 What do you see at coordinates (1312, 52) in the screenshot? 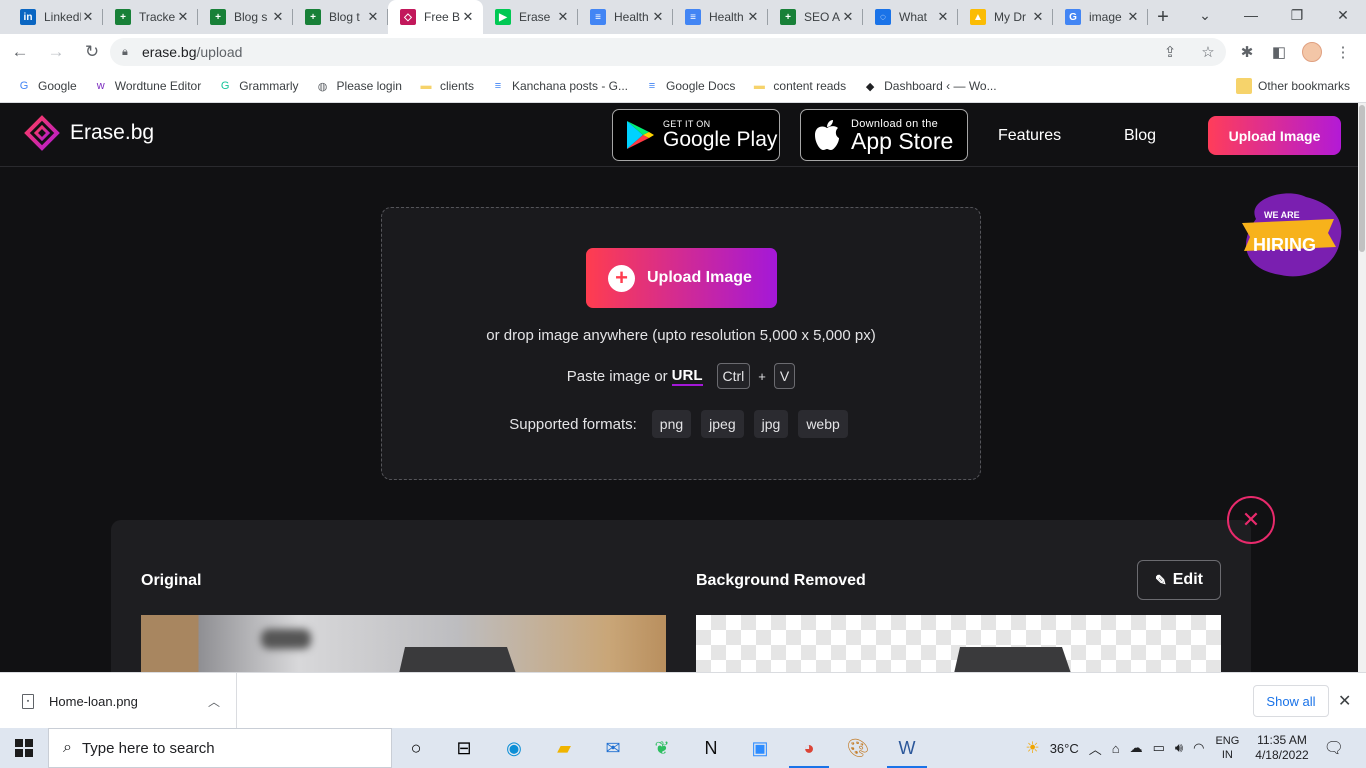
I see `profile-avatar-icon` at bounding box center [1312, 52].